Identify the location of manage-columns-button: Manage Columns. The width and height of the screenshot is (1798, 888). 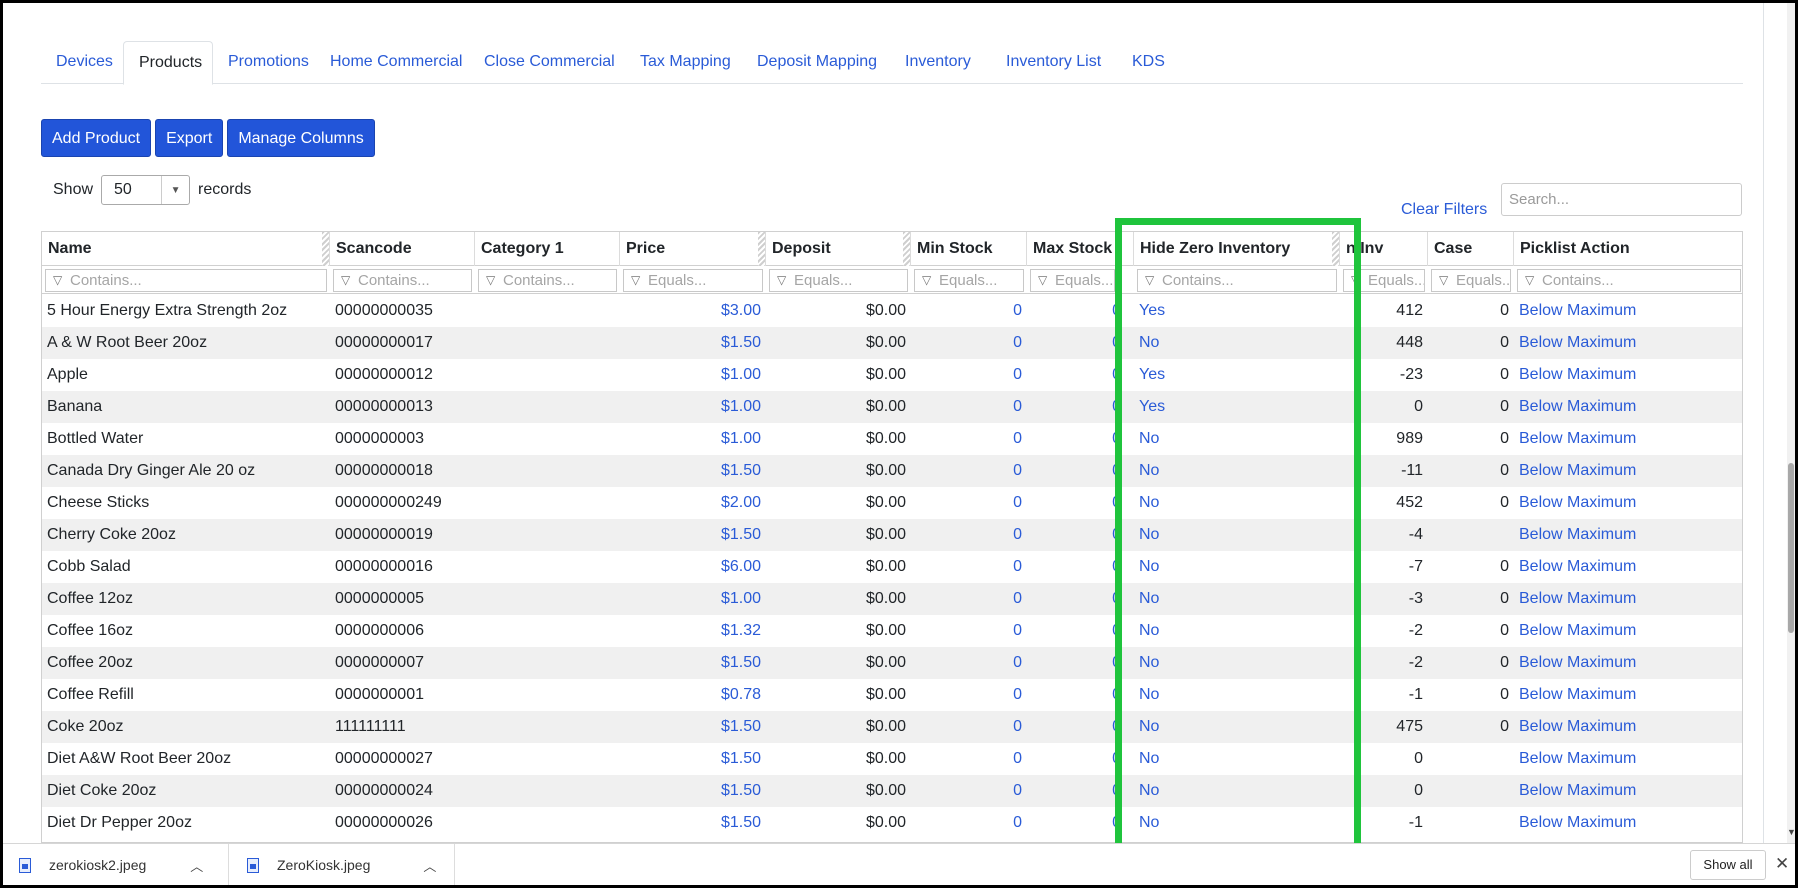
(301, 138).